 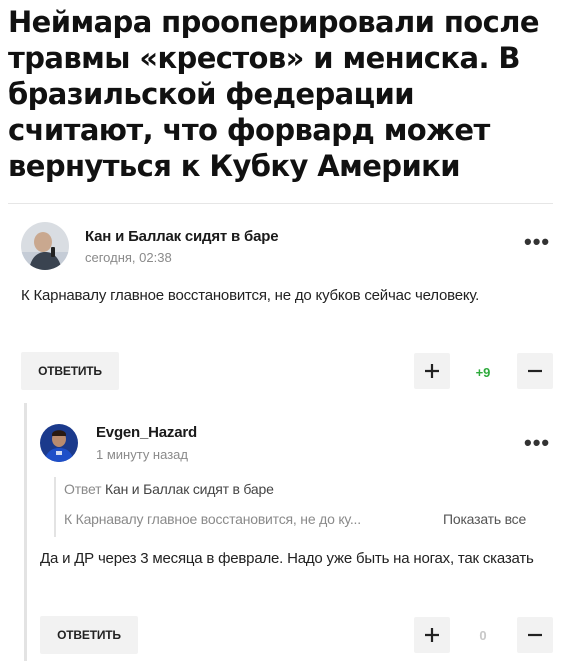 I want to click on comment-author: Кан и Баллак сидят в баре, so click(x=182, y=236).